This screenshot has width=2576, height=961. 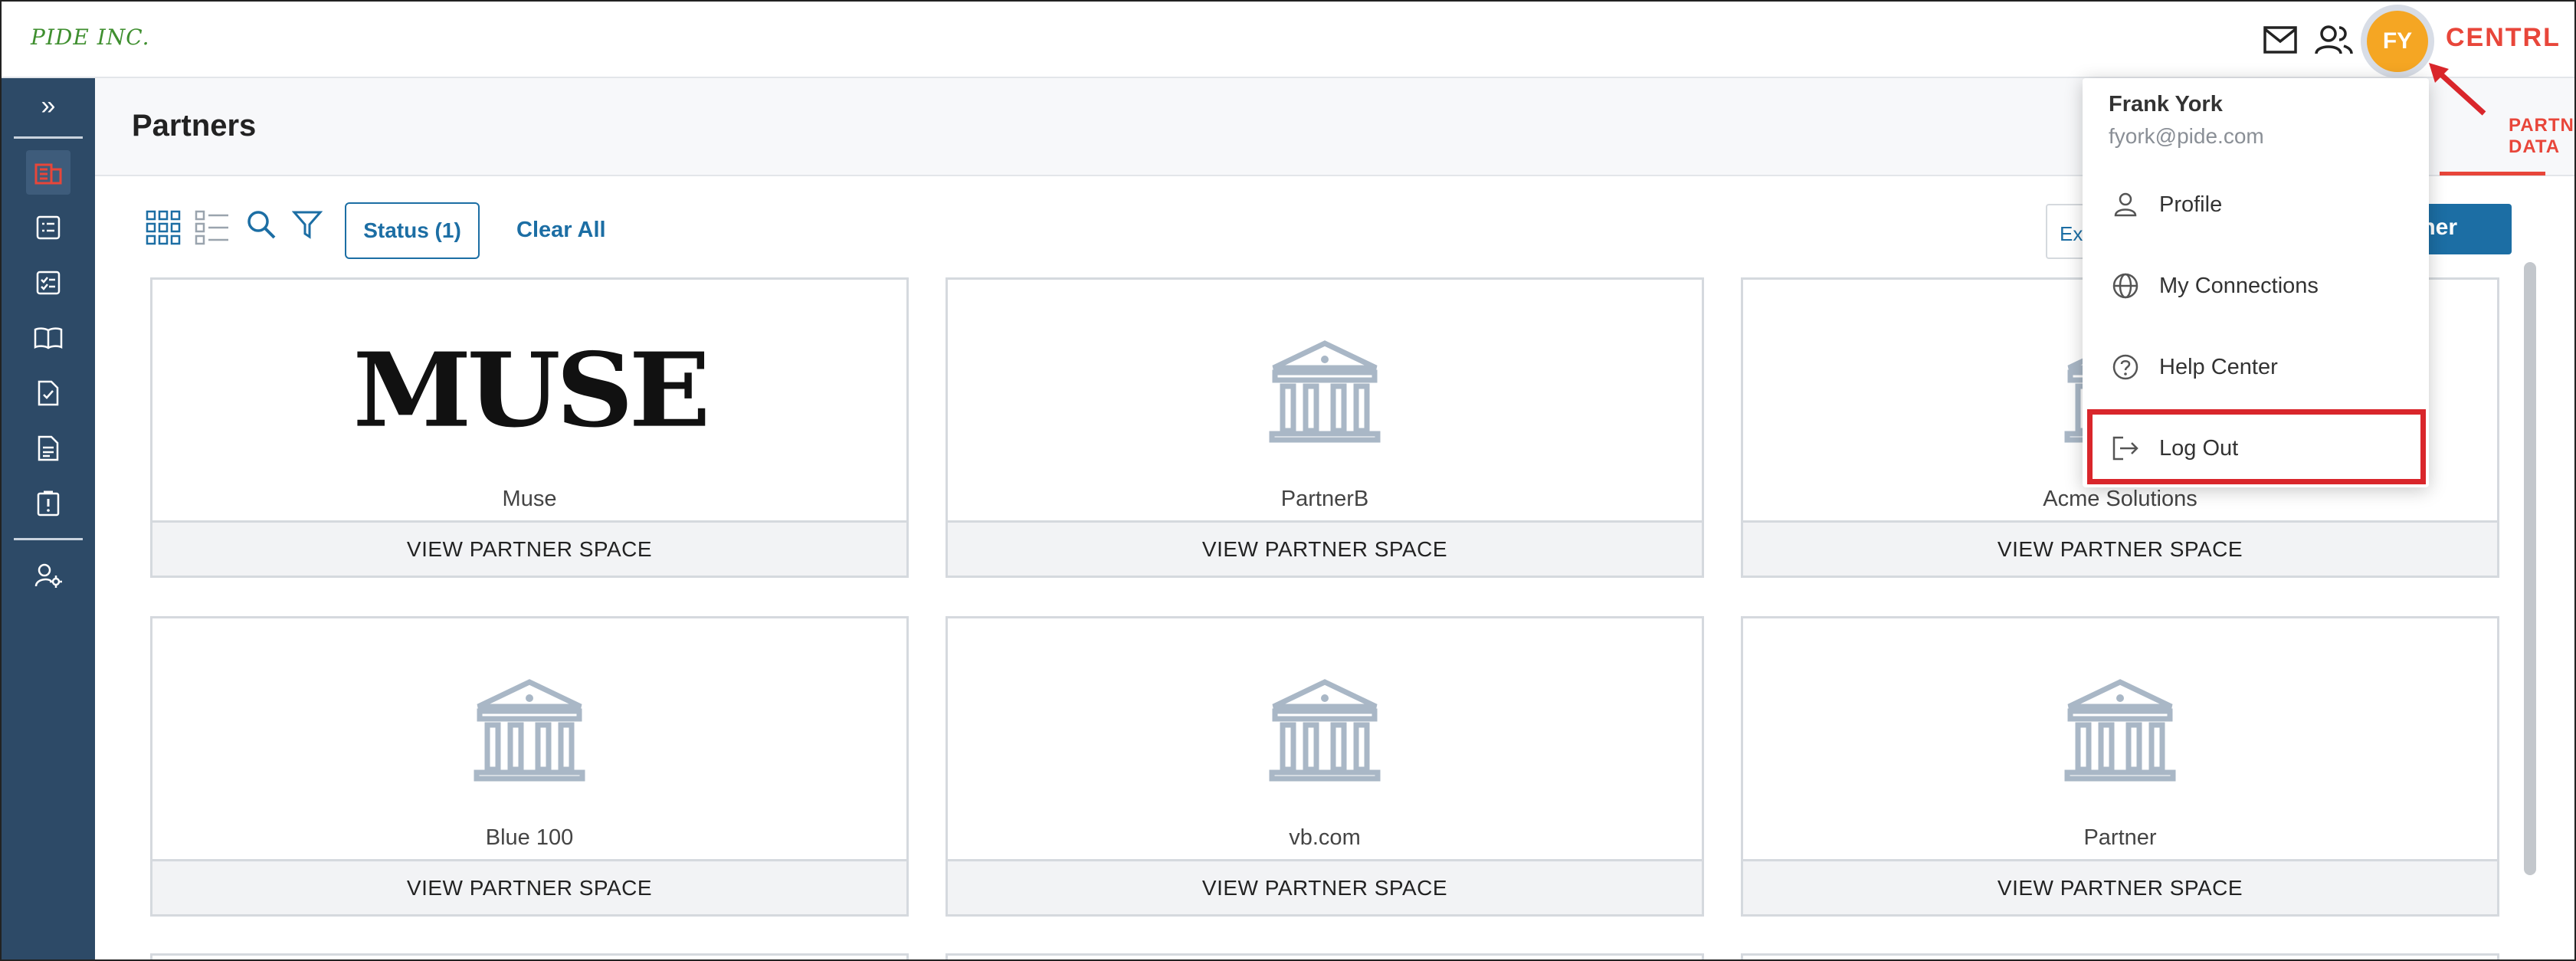 I want to click on partner-logo: MUSE, so click(x=529, y=391).